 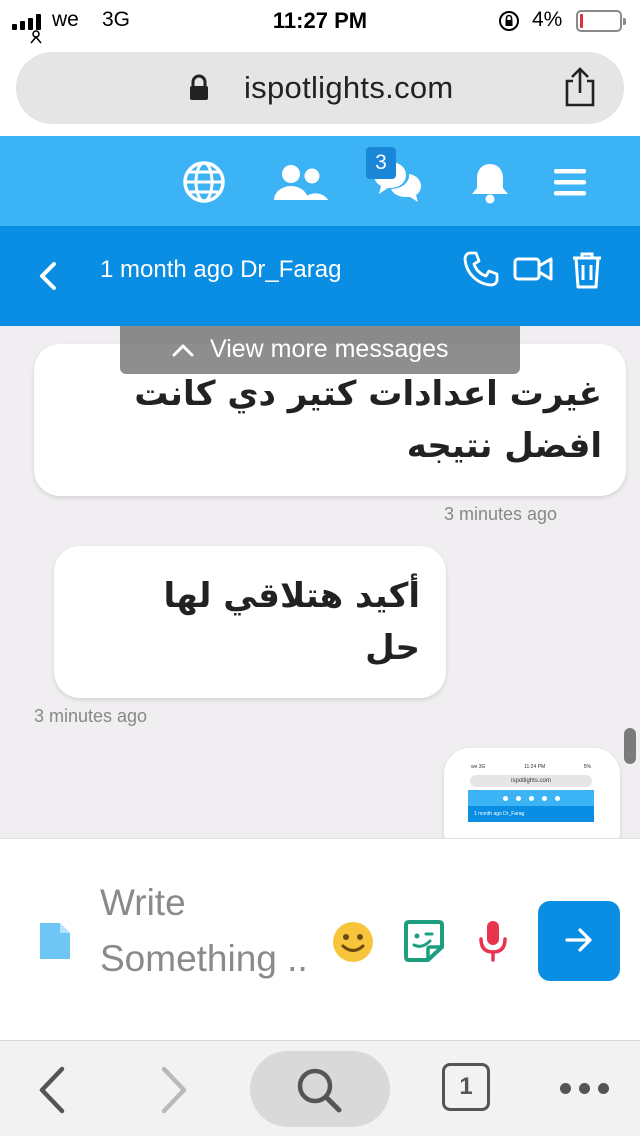 What do you see at coordinates (509, 21) in the screenshot?
I see `rotation-lock-icon` at bounding box center [509, 21].